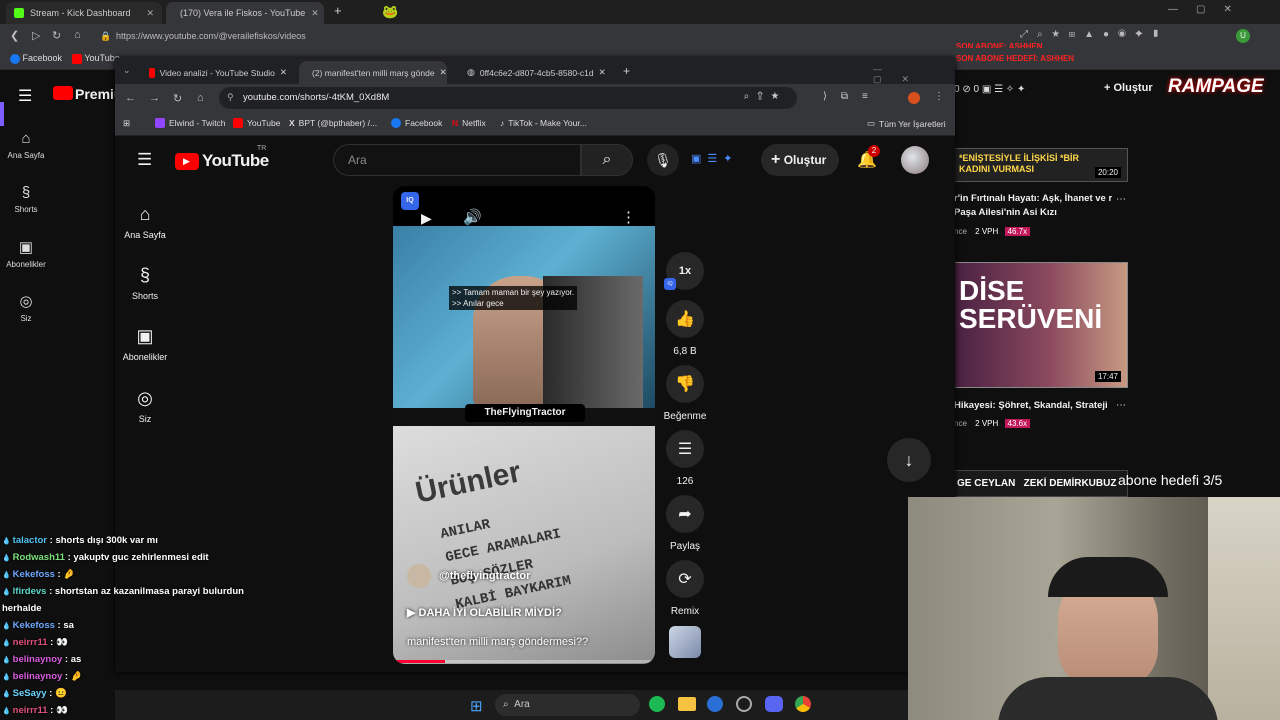  I want to click on profile-avatar, so click(914, 98).